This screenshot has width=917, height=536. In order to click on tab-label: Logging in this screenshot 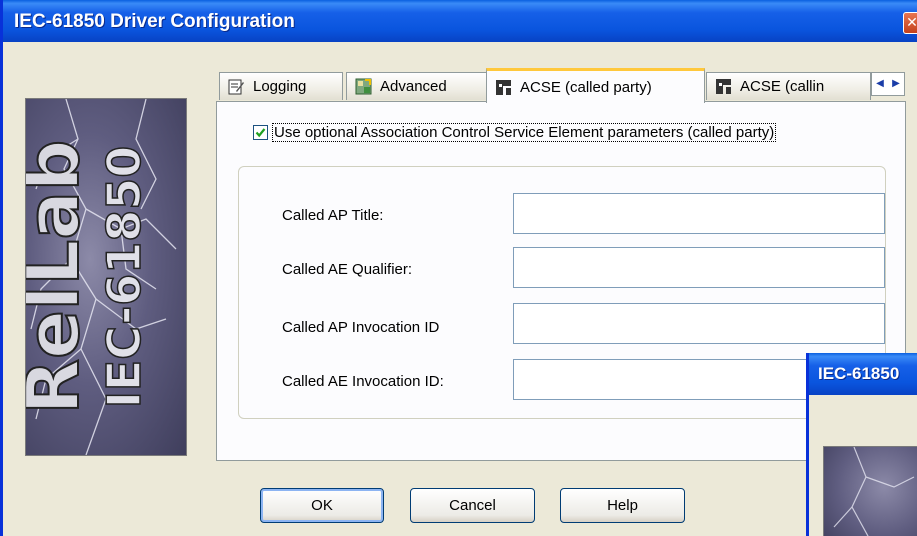, I will do `click(280, 86)`.